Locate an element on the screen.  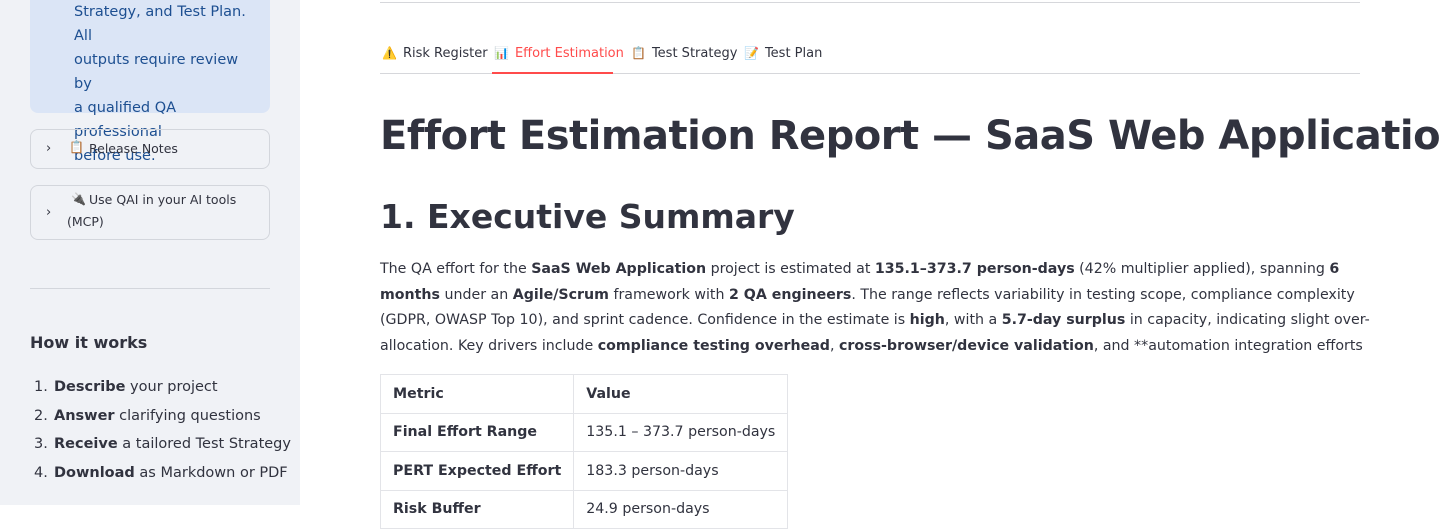
table-row: PERT Expected Effort 183.3 person-days is located at coordinates (584, 471).